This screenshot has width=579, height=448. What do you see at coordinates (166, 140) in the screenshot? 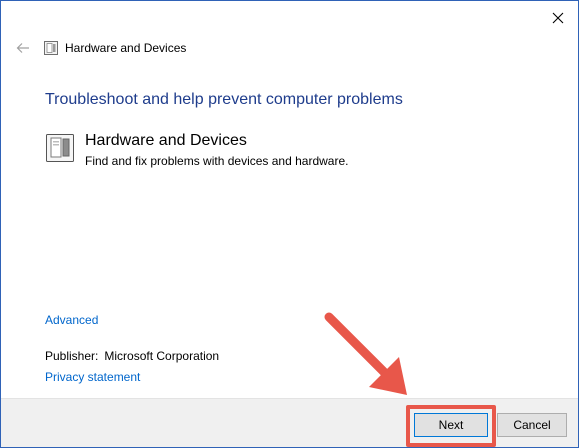
I see `item-title: Hardware and Devices` at bounding box center [166, 140].